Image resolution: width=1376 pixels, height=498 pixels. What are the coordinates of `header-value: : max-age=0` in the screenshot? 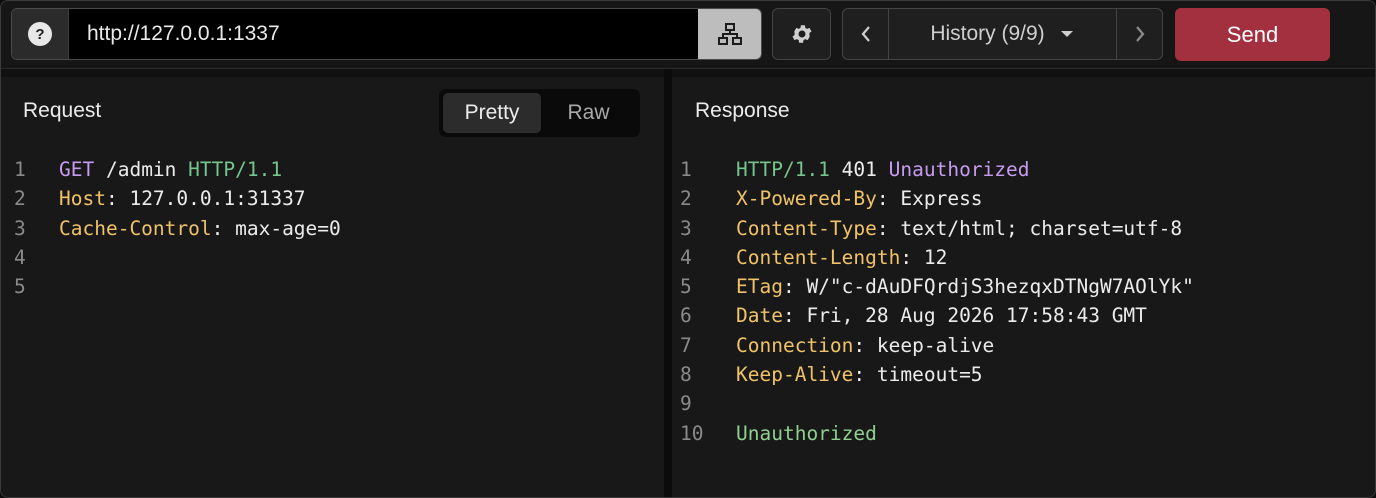 It's located at (276, 228).